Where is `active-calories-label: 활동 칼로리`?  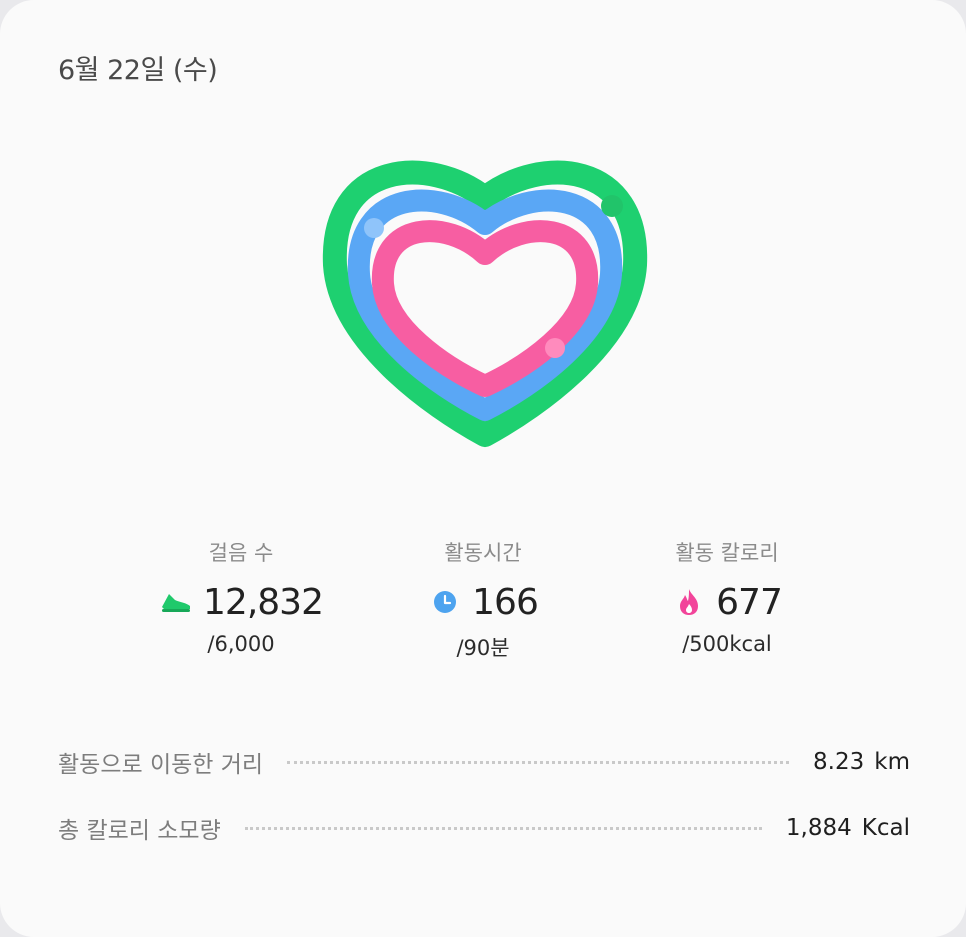 active-calories-label: 활동 칼로리 is located at coordinates (727, 553).